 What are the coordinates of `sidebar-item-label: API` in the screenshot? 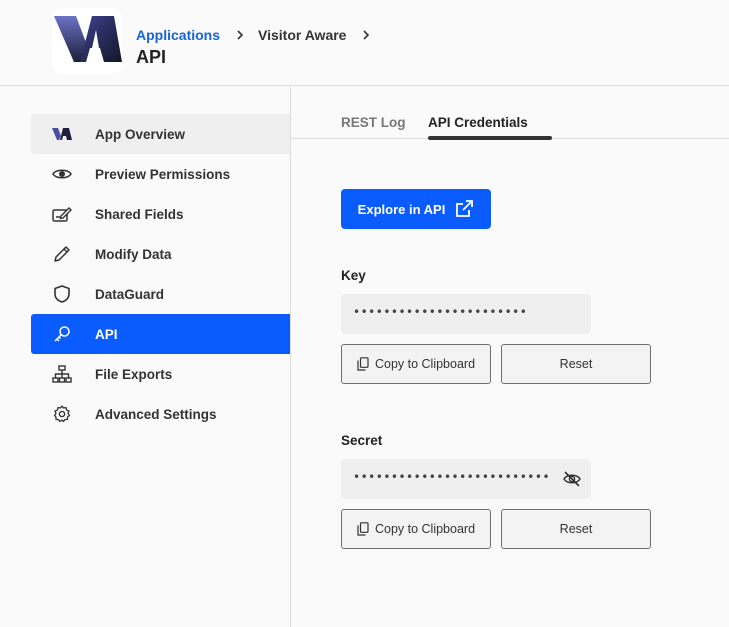 It's located at (106, 334).